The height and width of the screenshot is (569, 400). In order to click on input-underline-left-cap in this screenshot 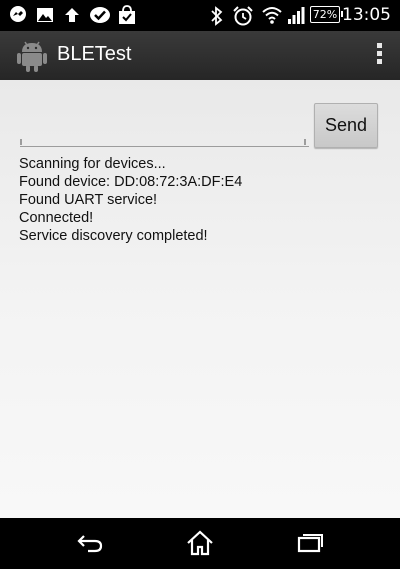, I will do `click(21, 142)`.